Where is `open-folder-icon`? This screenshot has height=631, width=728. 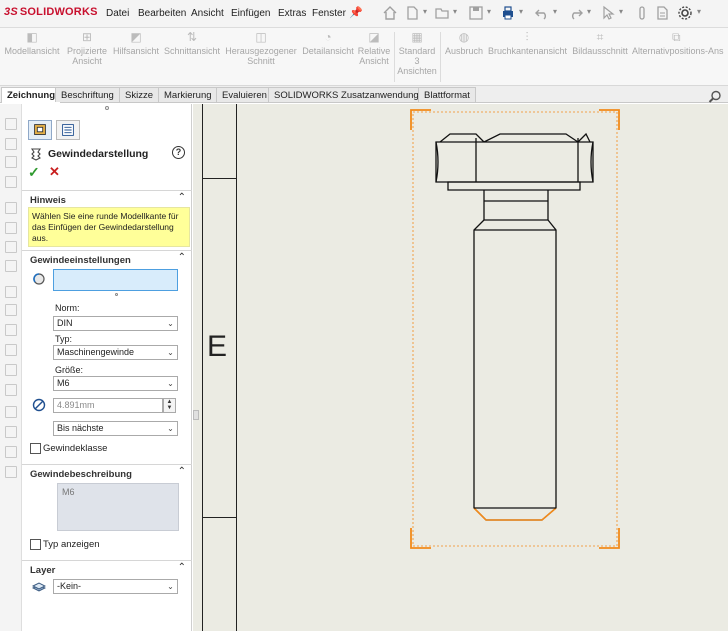
open-folder-icon is located at coordinates (442, 13).